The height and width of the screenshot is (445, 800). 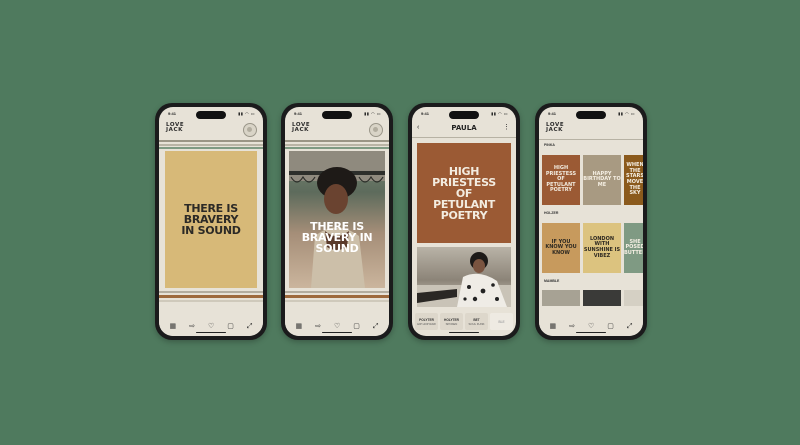 I want to click on tile-card: WHEN THE STARS MOVE THE SKY, so click(x=633, y=180).